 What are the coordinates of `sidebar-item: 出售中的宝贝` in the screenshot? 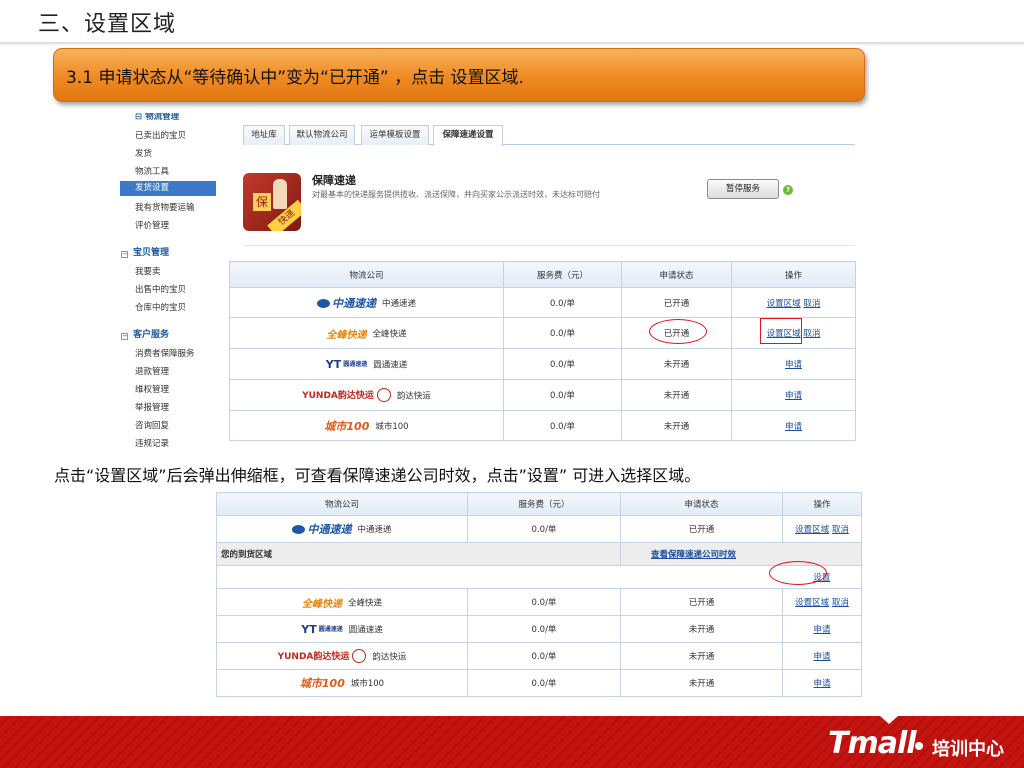 It's located at (160, 289).